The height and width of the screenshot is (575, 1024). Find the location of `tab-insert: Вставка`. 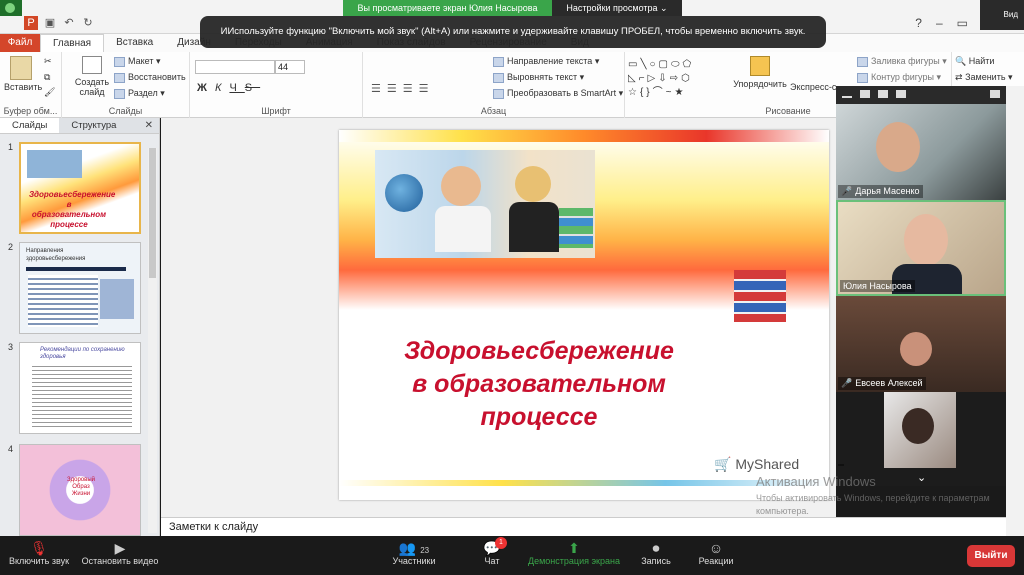

tab-insert: Вставка is located at coordinates (134, 43).